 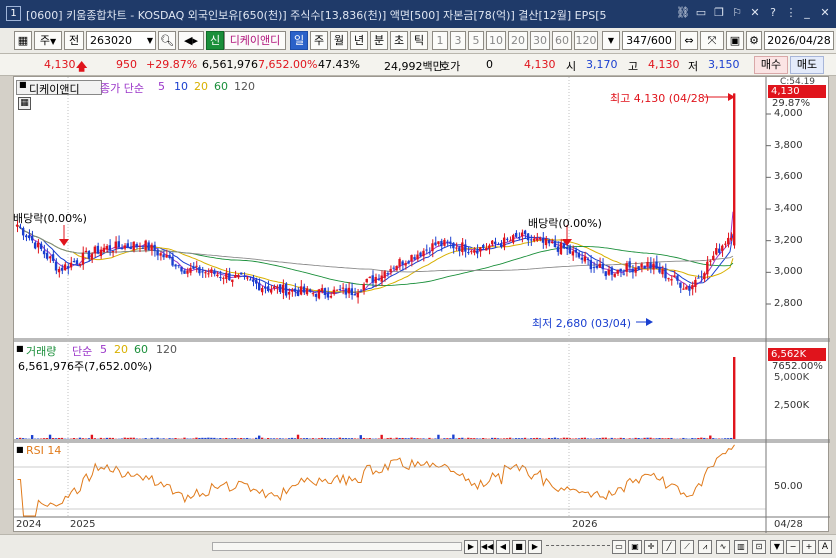 What do you see at coordinates (359, 40) in the screenshot?
I see `period-year-tab: 년` at bounding box center [359, 40].